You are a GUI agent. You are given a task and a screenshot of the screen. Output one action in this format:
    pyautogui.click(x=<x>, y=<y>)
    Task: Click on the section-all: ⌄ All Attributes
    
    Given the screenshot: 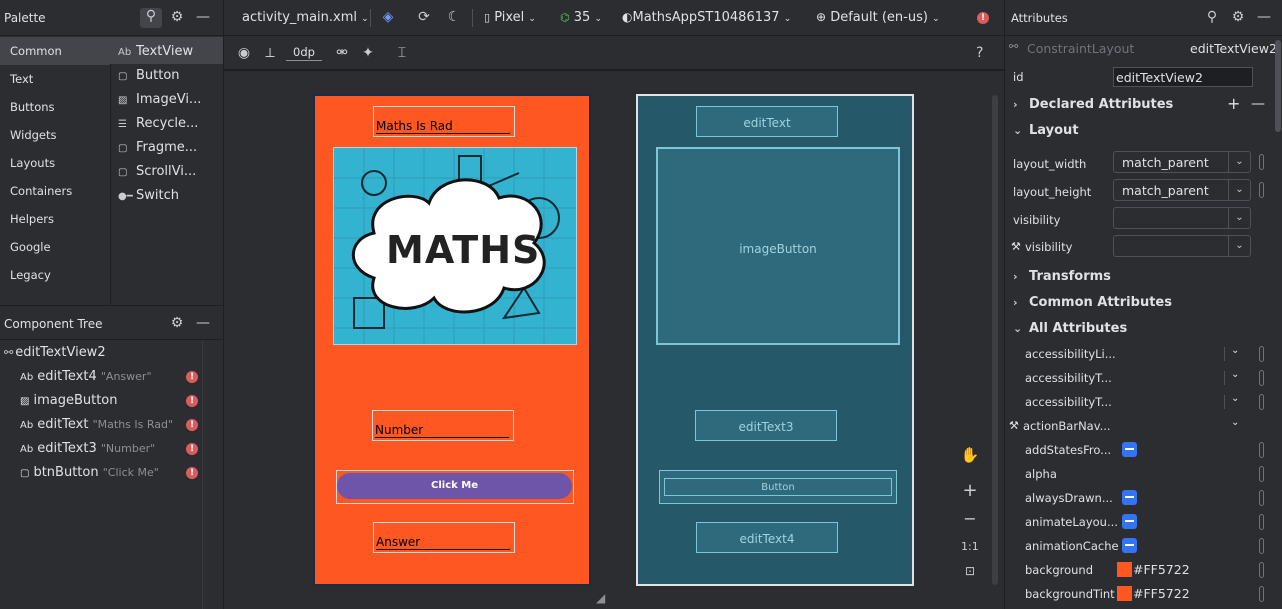 What is the action you would take?
    pyautogui.click(x=1141, y=329)
    